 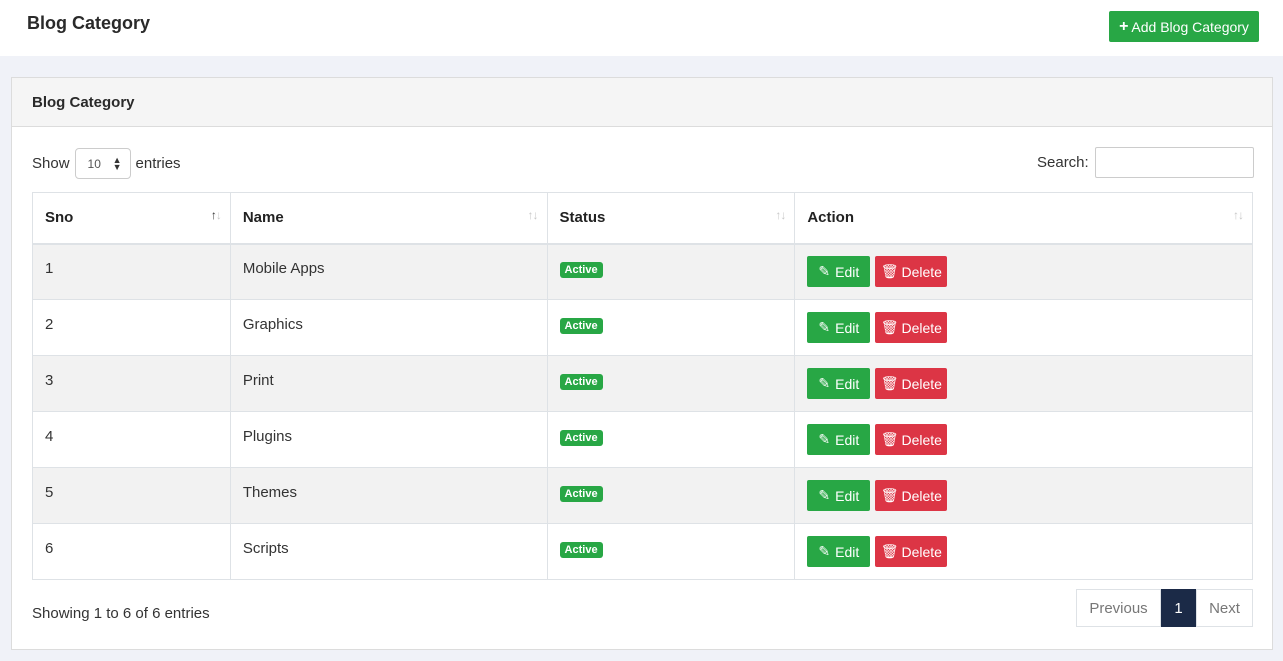 I want to click on length-control: Show 10 ▲ ▼ entries, so click(x=106, y=163).